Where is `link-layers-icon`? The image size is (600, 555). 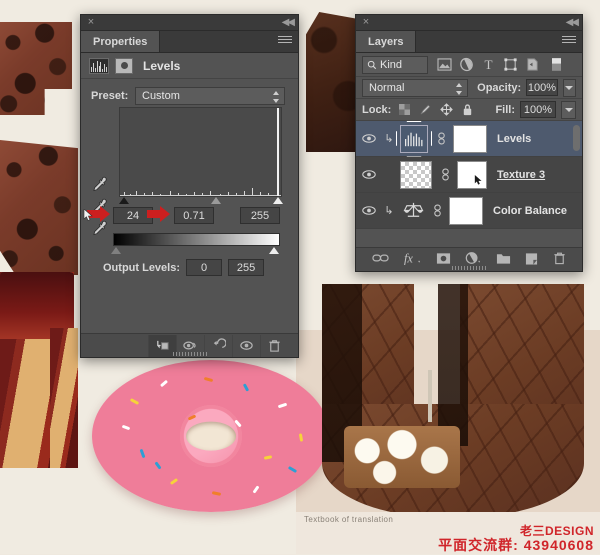
link-layers-icon is located at coordinates (380, 259).